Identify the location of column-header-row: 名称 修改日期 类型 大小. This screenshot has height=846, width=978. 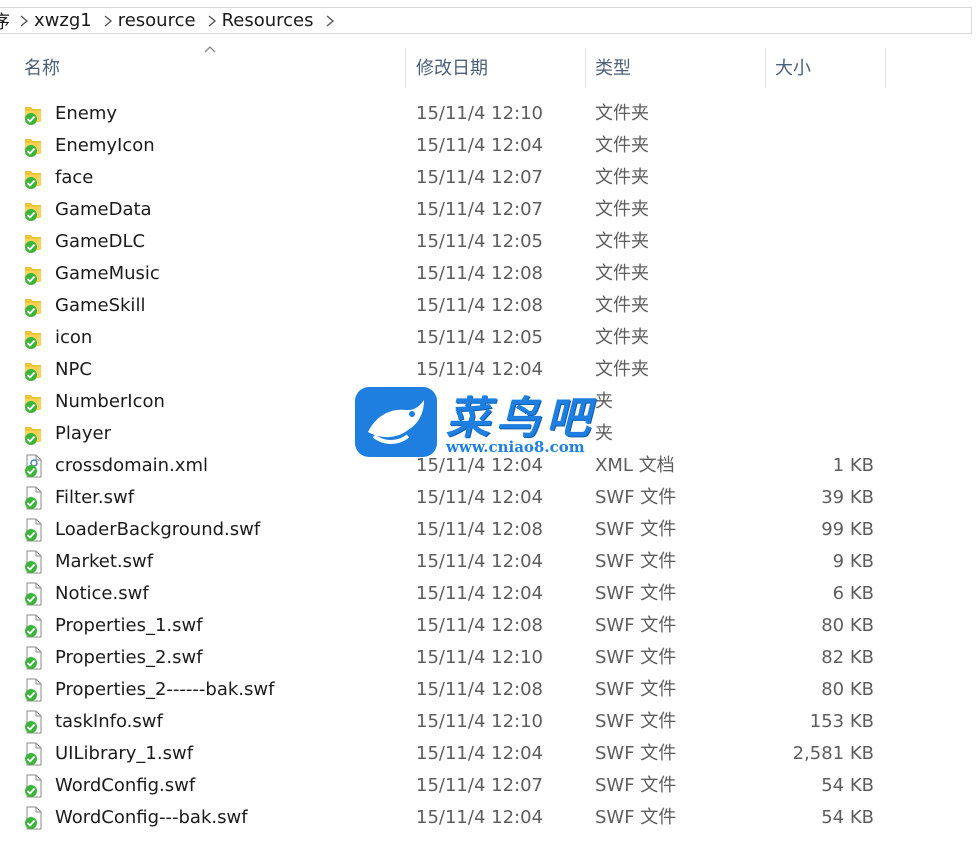
(489, 68).